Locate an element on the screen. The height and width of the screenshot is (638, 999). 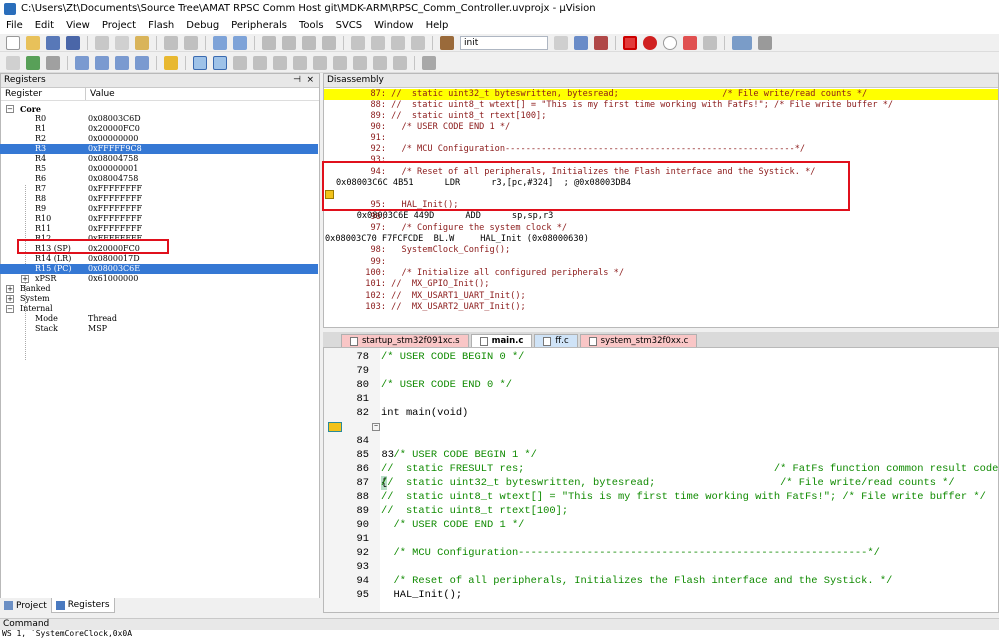
code-line: 79 is located at coordinates (661, 371).